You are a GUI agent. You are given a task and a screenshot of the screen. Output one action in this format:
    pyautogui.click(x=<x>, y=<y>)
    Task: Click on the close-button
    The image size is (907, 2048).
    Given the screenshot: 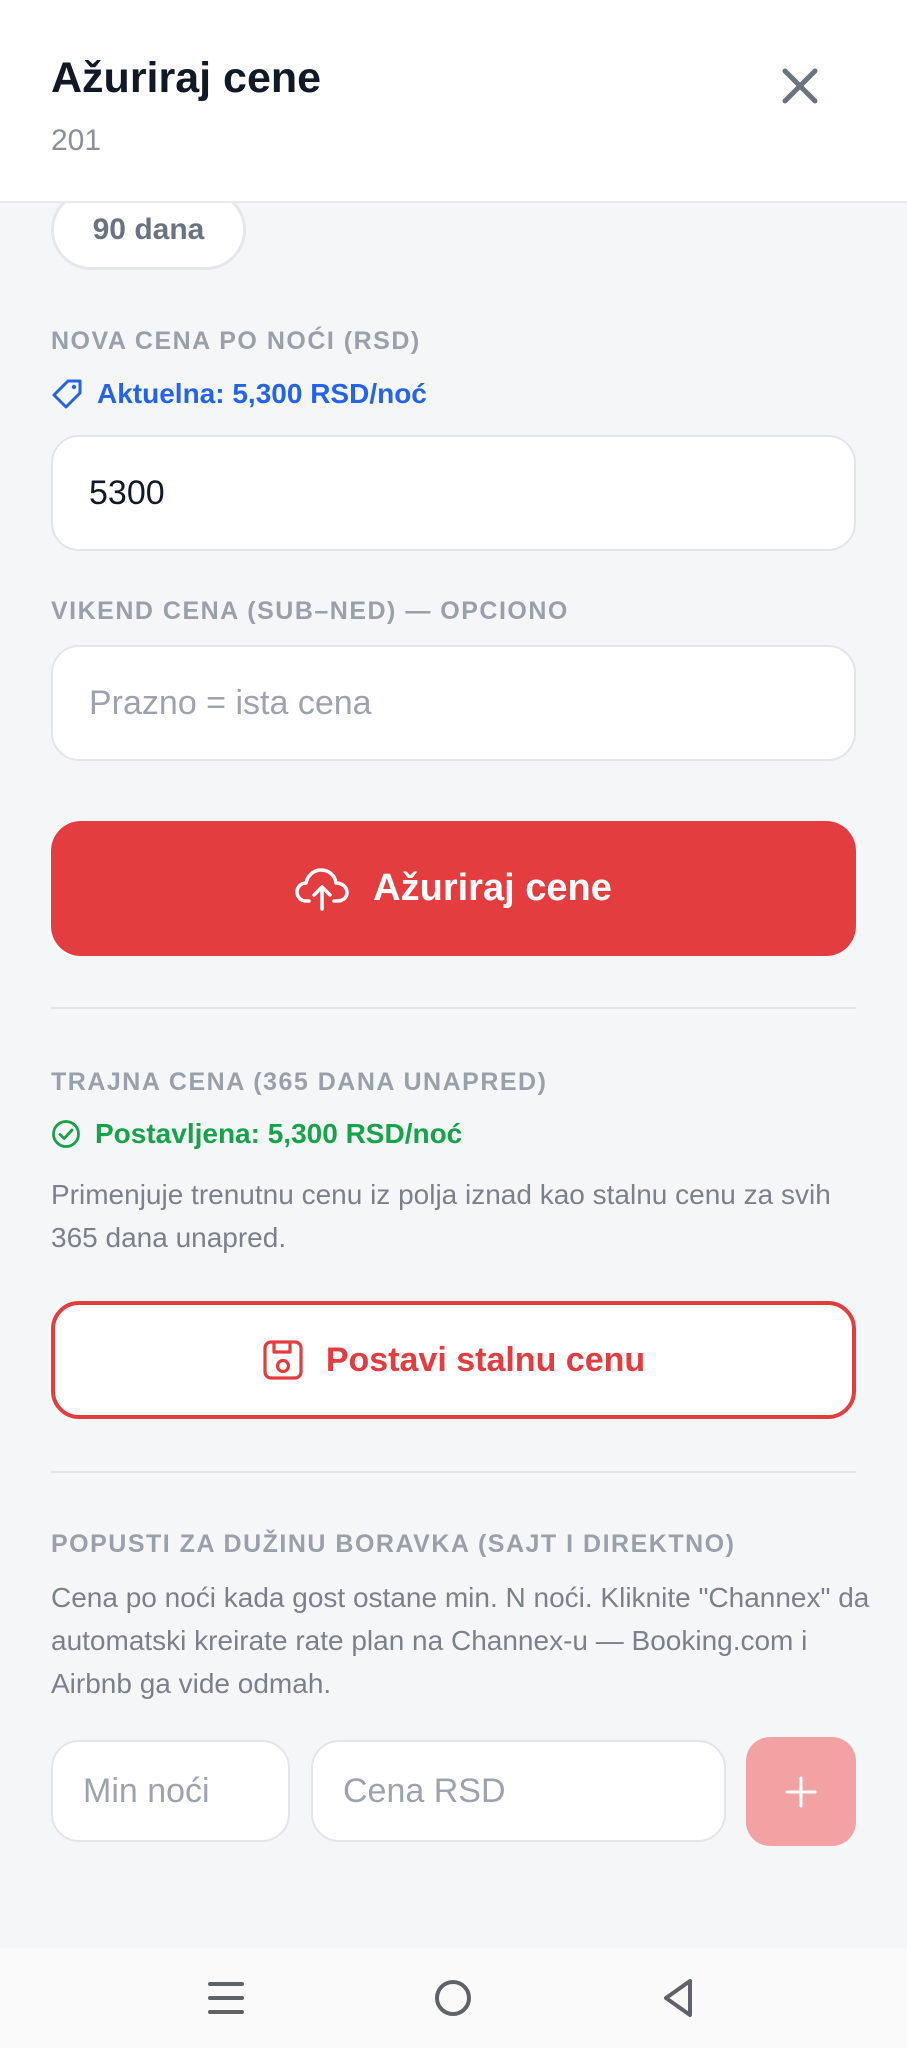 What is the action you would take?
    pyautogui.click(x=800, y=86)
    